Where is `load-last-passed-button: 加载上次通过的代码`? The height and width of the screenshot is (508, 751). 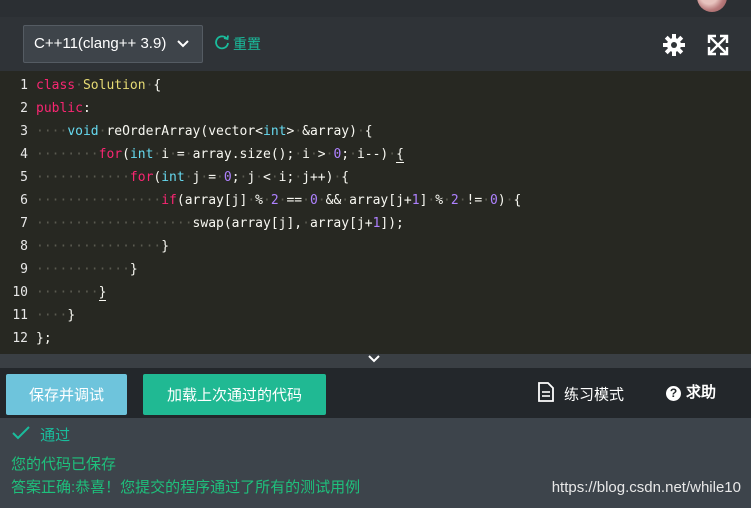
load-last-passed-button: 加载上次通过的代码 is located at coordinates (234, 394).